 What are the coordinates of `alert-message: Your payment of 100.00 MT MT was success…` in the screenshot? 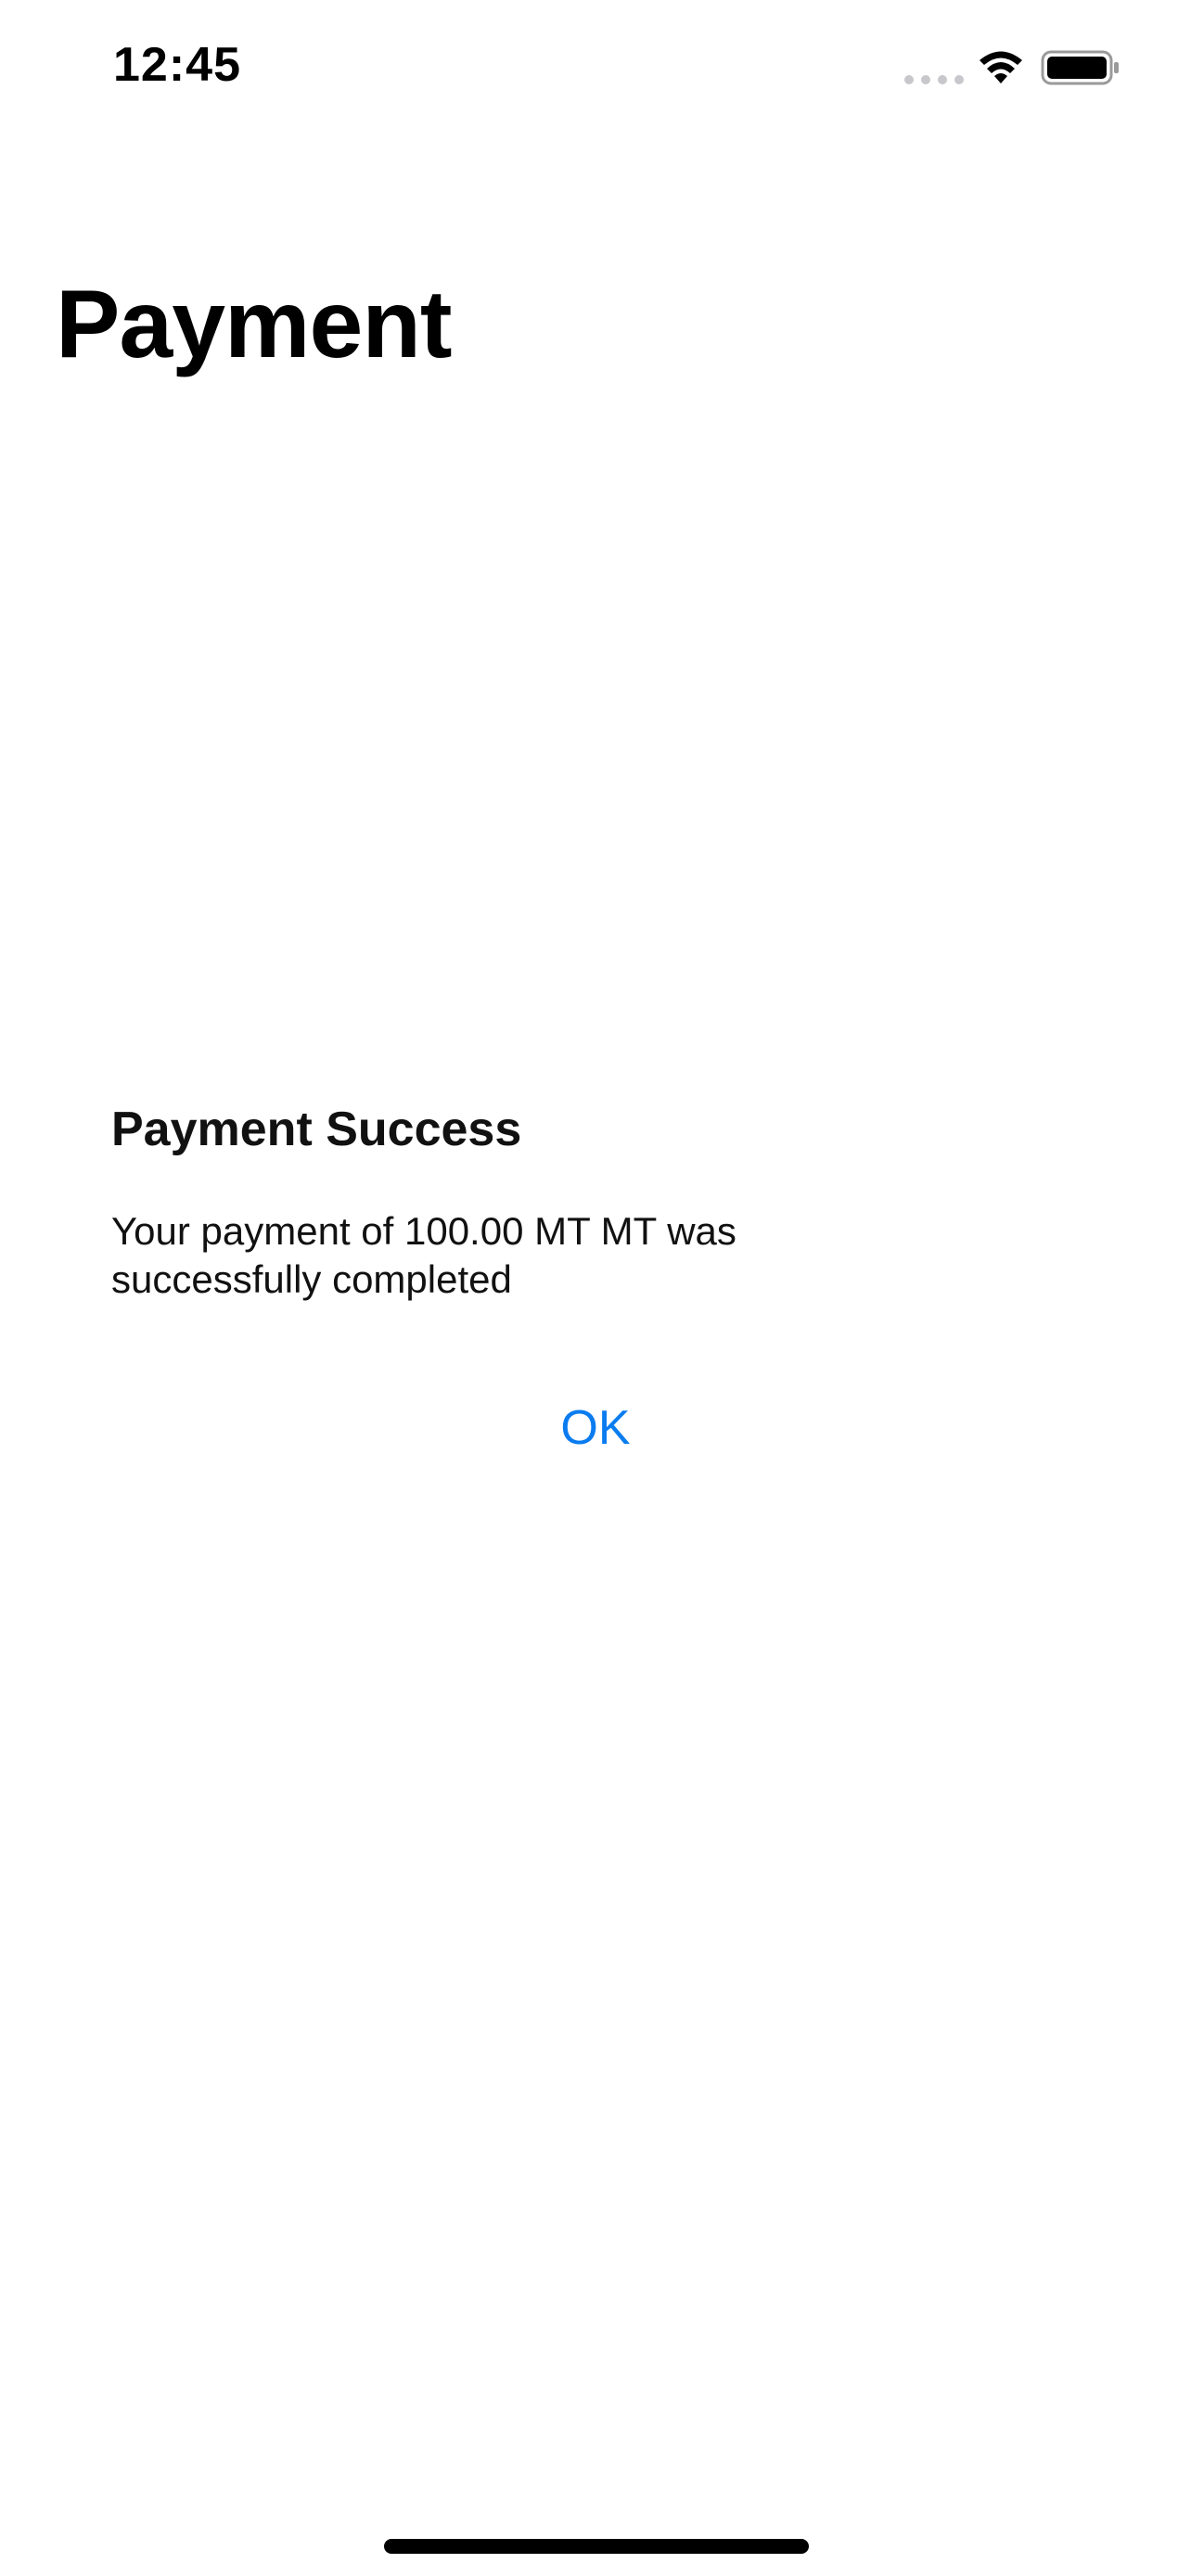 It's located at (424, 1255).